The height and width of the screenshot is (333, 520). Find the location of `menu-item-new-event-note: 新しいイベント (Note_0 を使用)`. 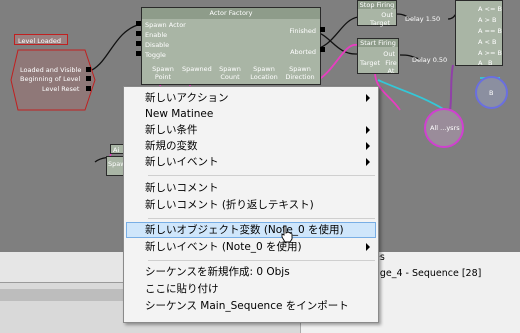

menu-item-new-event-note: 新しいイベント (Note_0 を使用) is located at coordinates (251, 247).